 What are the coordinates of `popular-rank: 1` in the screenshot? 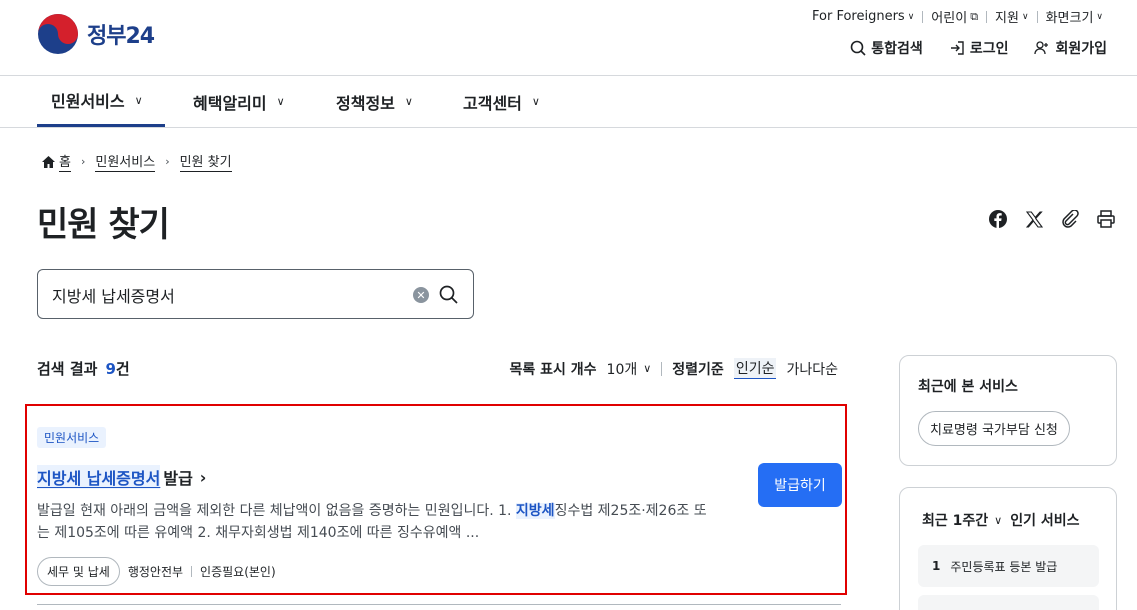 It's located at (936, 566).